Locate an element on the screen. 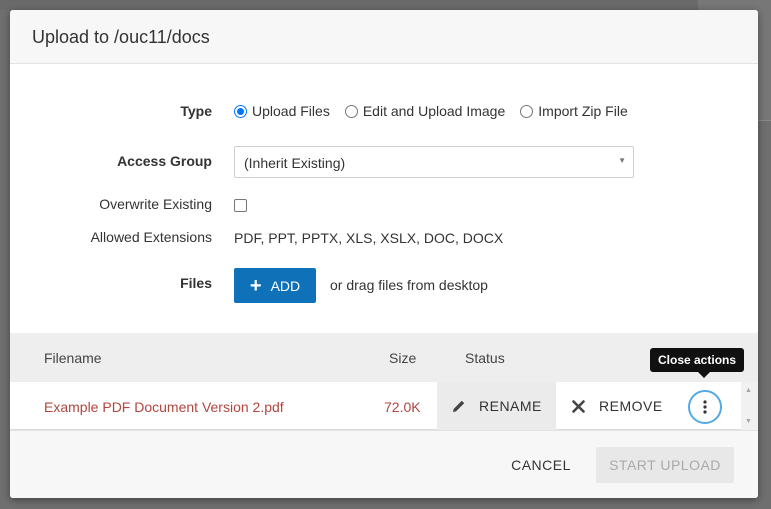 The image size is (771, 509). radio-upload-files-input is located at coordinates (240, 111).